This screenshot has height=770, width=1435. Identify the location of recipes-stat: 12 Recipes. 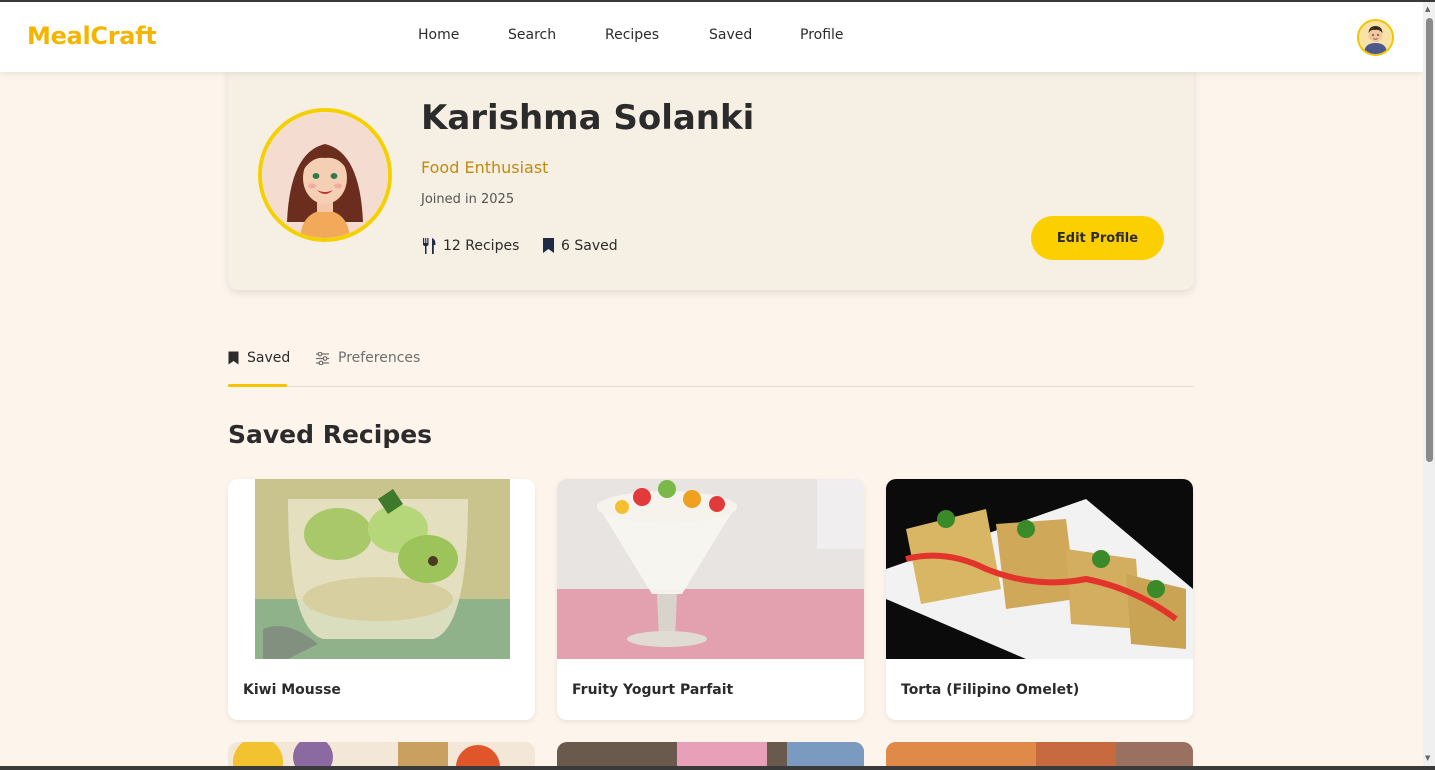
(470, 246).